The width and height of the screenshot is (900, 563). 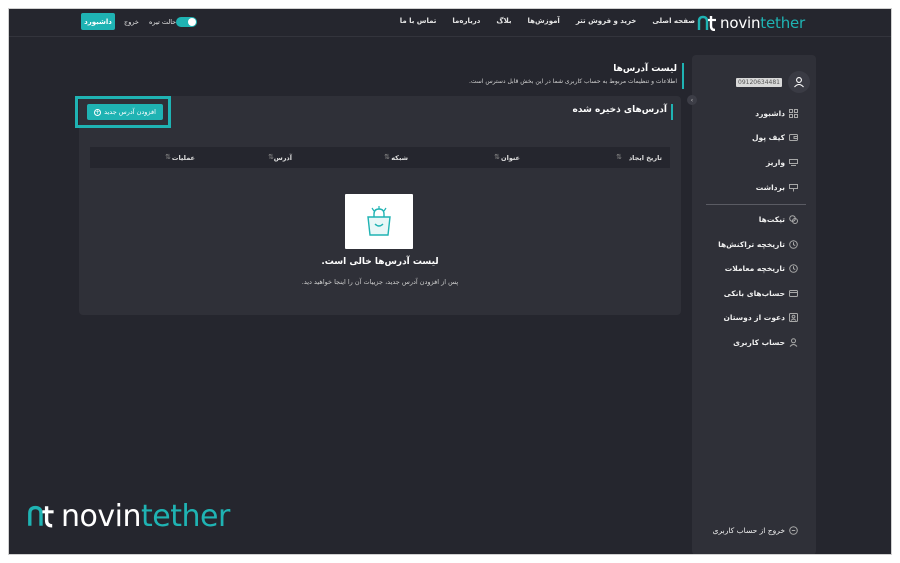 I want to click on invite-icon, so click(x=793, y=317).